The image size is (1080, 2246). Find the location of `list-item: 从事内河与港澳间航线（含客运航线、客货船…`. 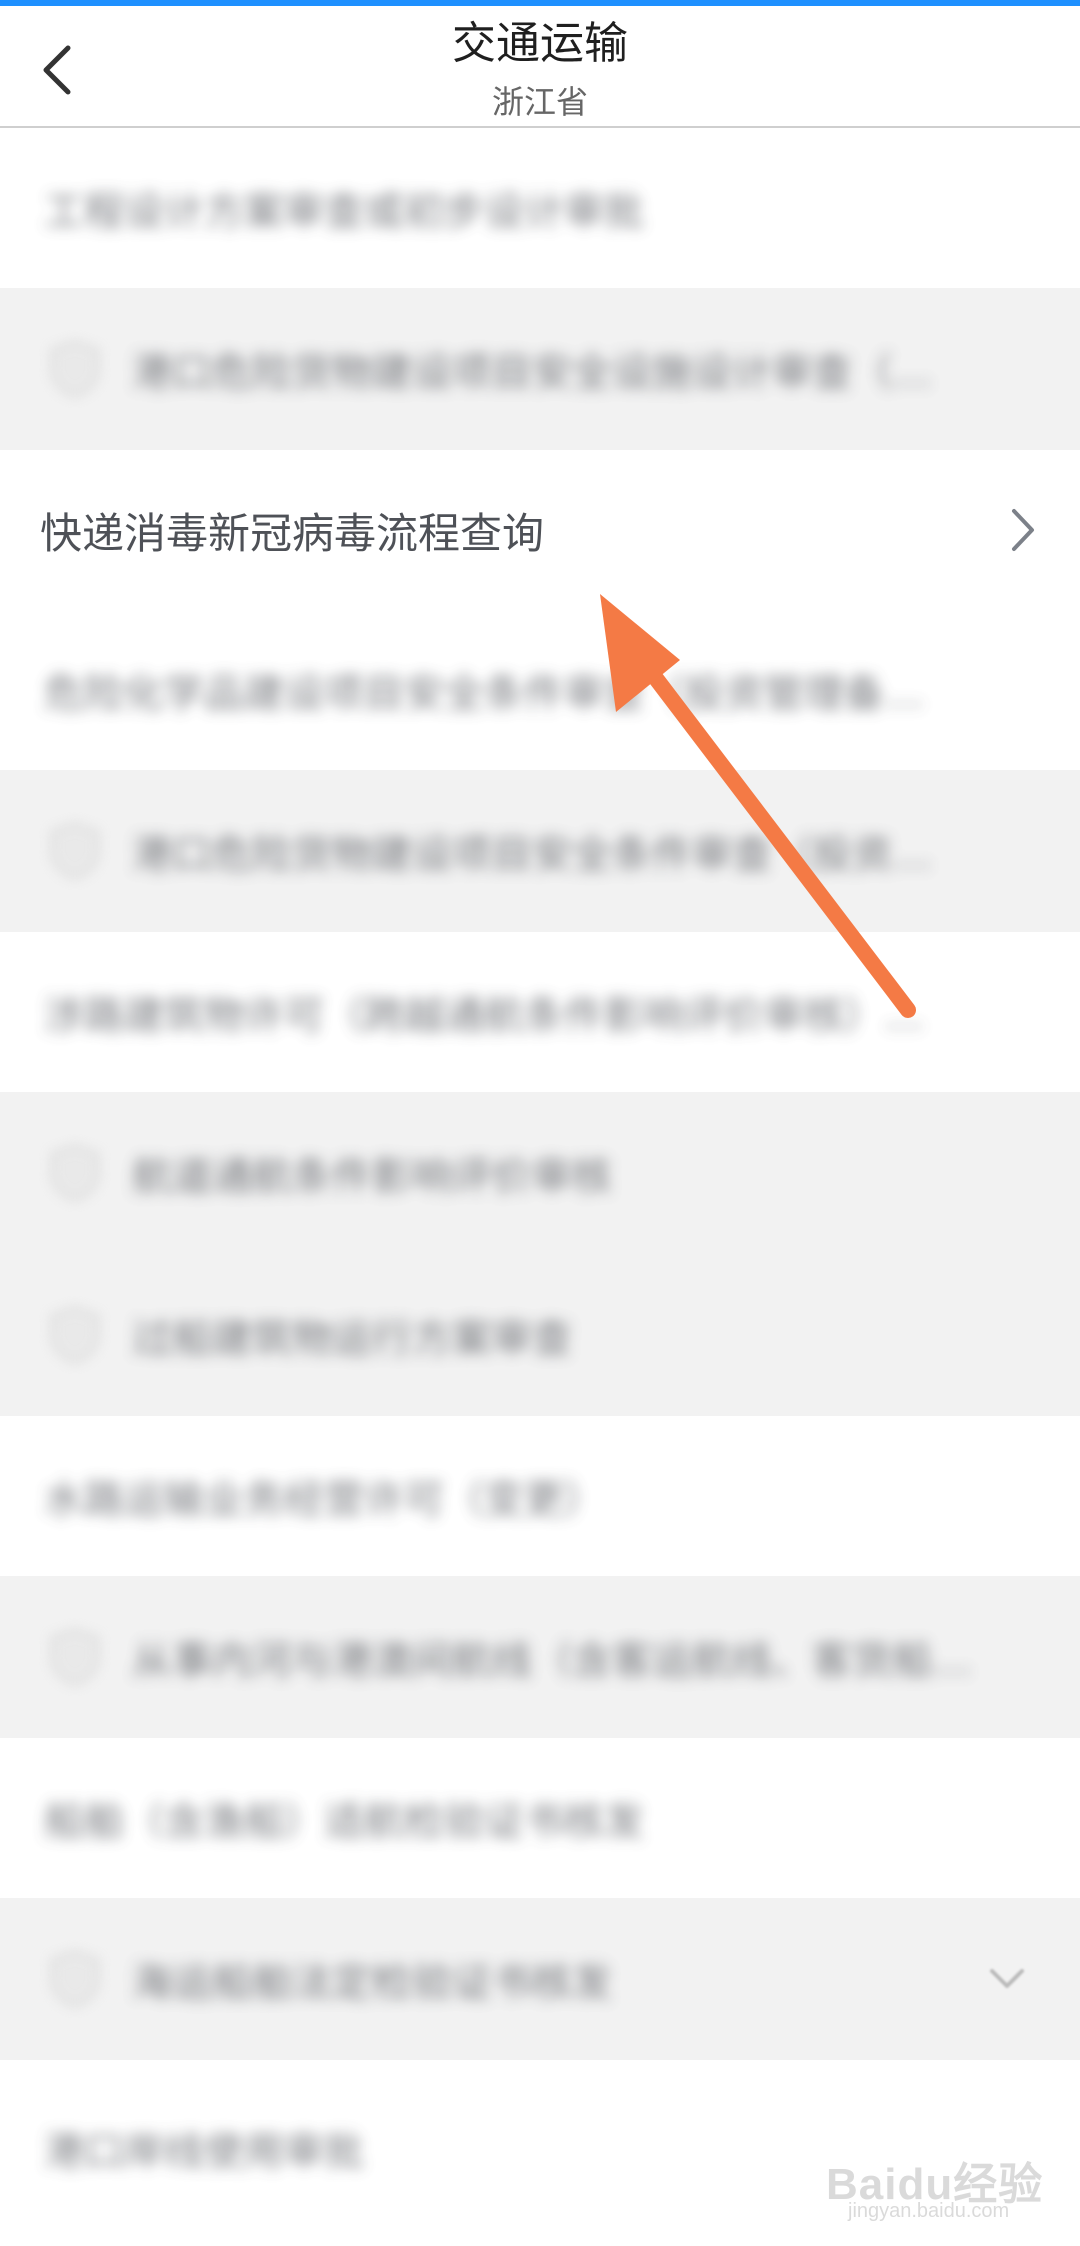

list-item: 从事内河与港澳间航线（含客运航线、客货船… is located at coordinates (540, 1657).